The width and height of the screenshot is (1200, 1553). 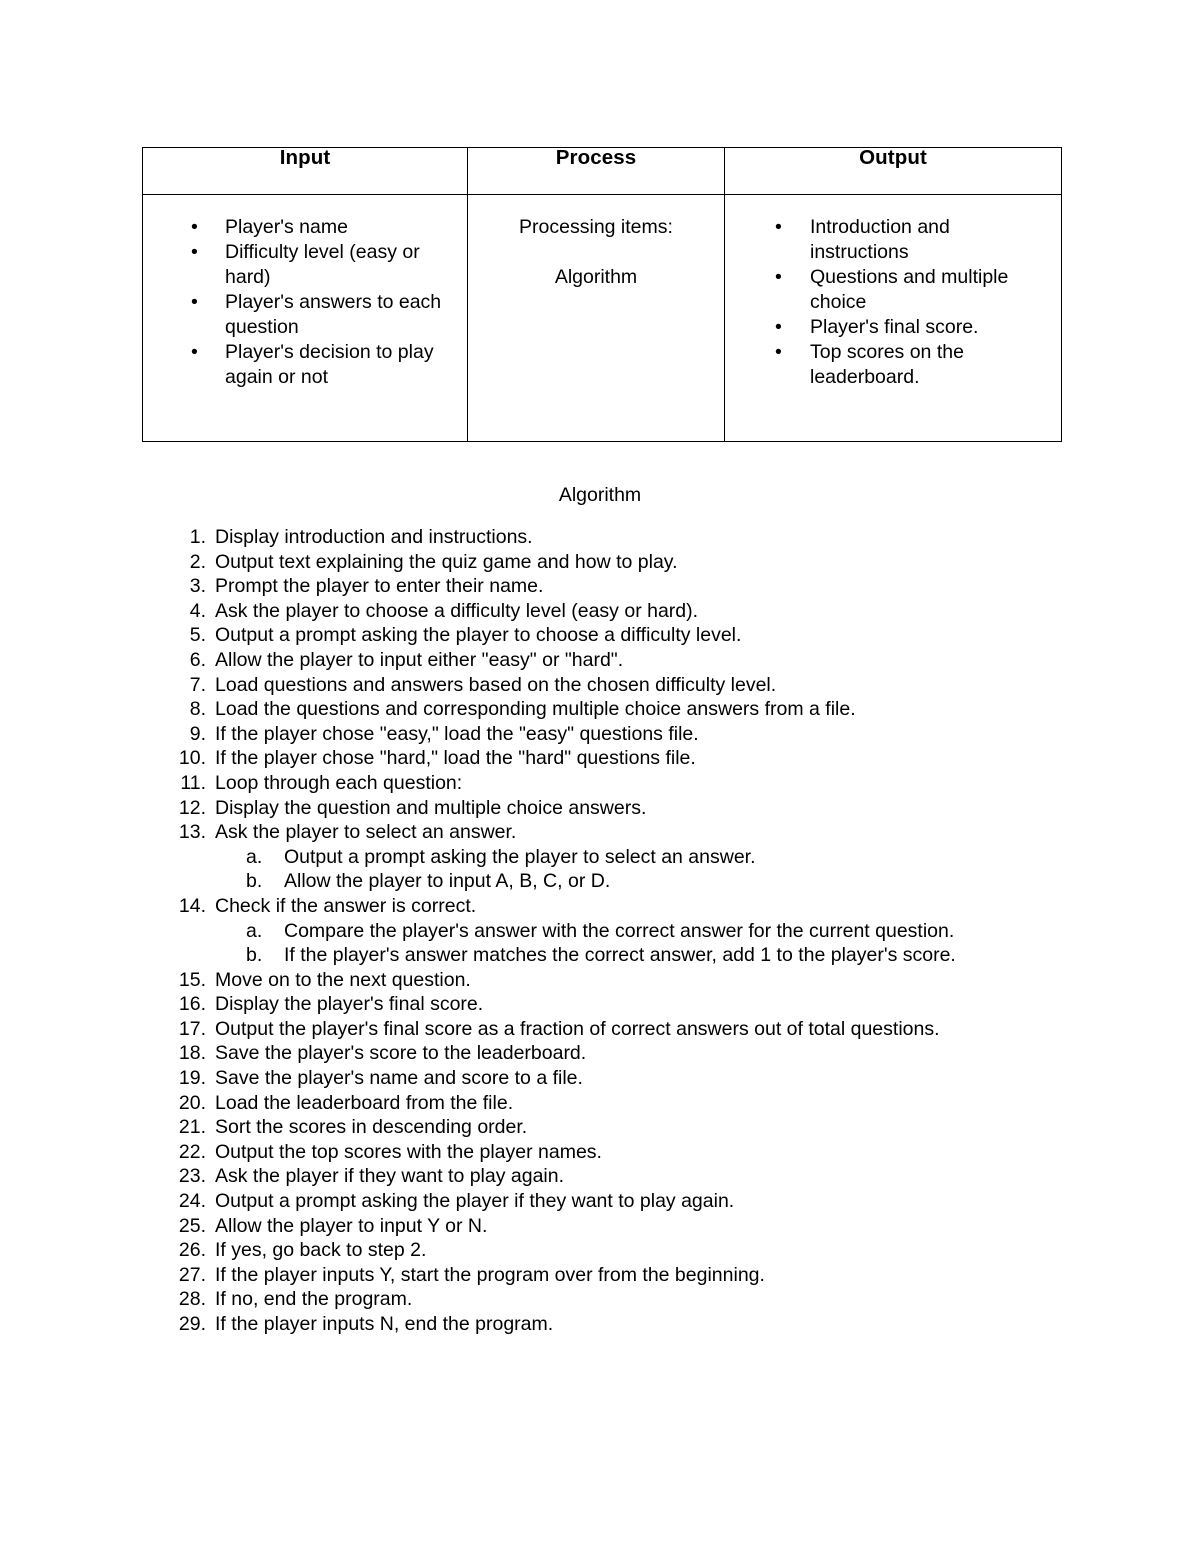 What do you see at coordinates (192, 1004) in the screenshot?
I see `step-number: 16.` at bounding box center [192, 1004].